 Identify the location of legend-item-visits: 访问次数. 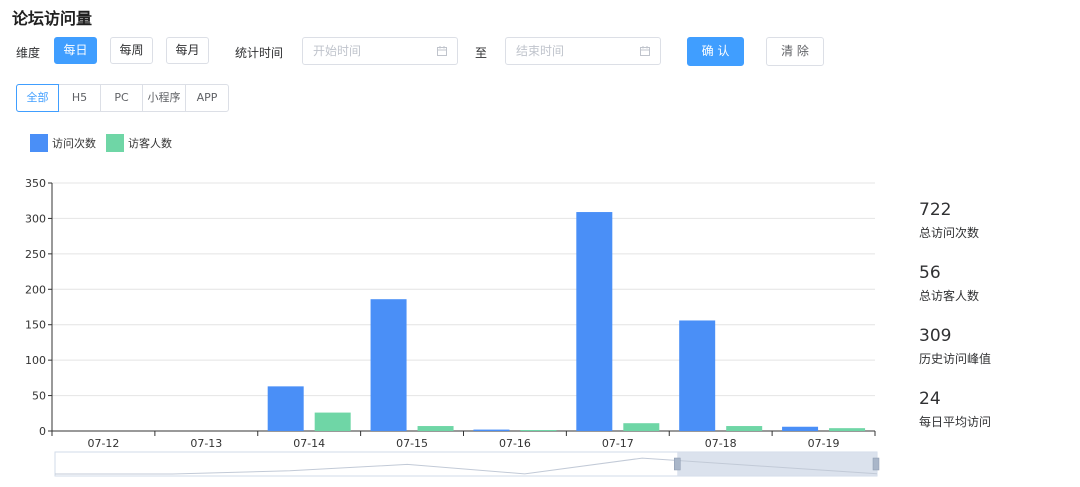
(63, 143).